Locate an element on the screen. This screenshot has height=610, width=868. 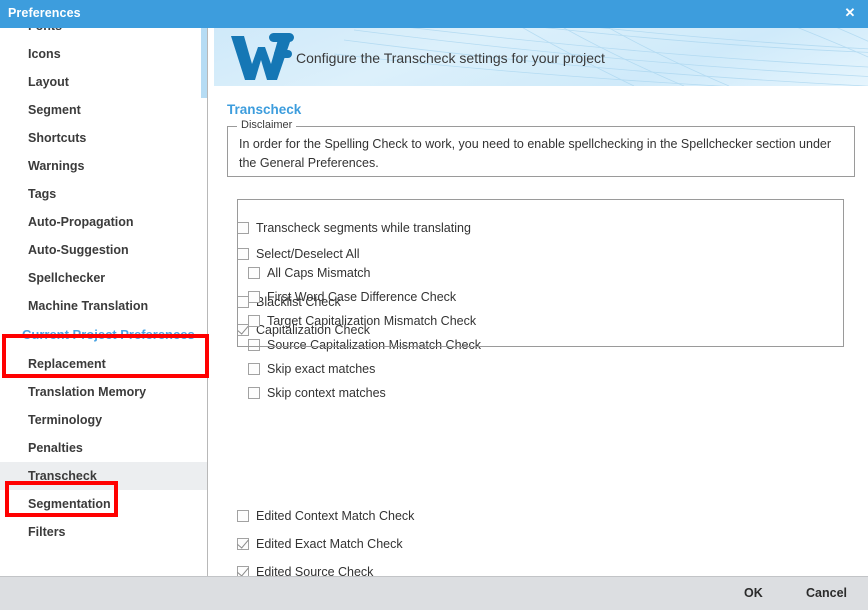
sidebar-item-label: Warnings is located at coordinates (56, 166).